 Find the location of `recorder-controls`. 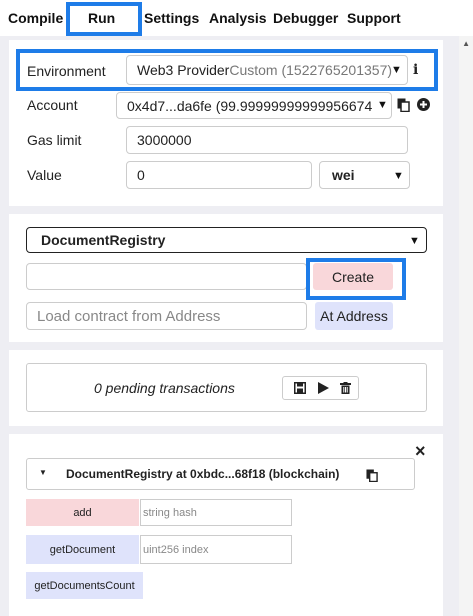

recorder-controls is located at coordinates (320, 388).